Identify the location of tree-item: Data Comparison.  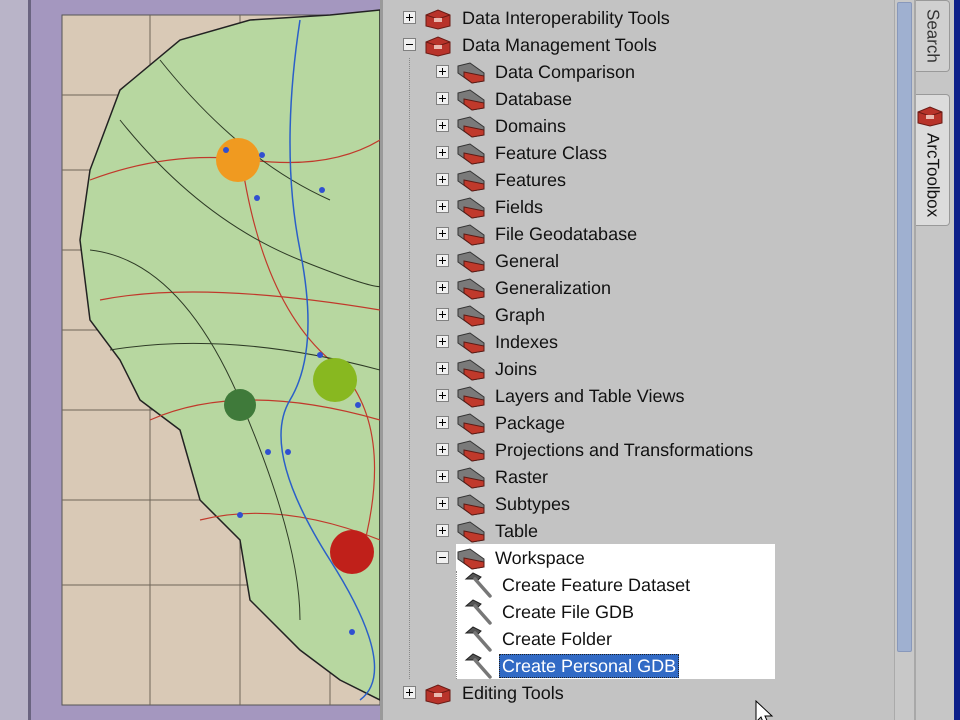
(565, 72).